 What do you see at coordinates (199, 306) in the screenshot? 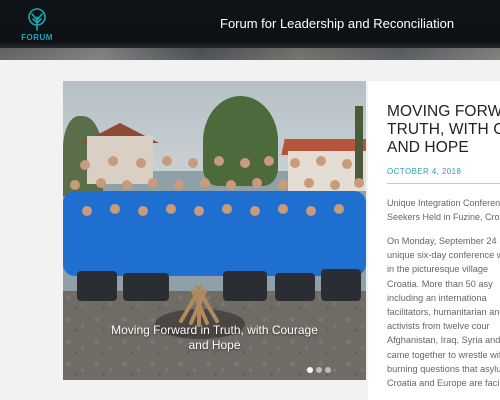
I see `photo-firewood` at bounding box center [199, 306].